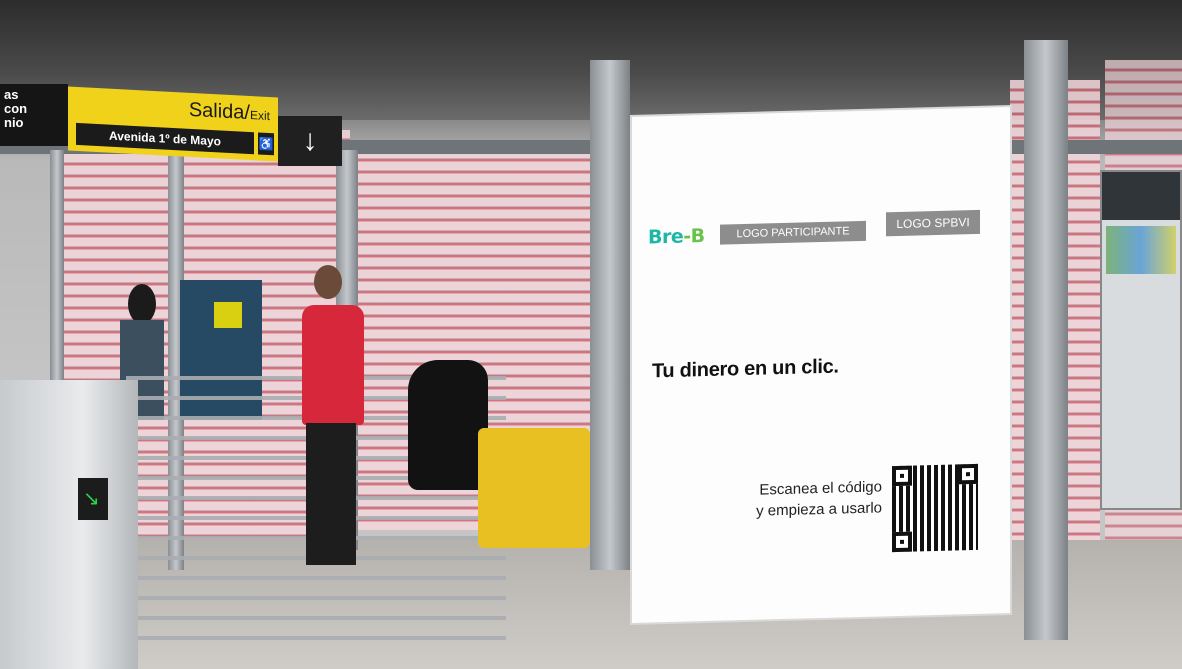 This screenshot has height=669, width=1182. I want to click on trash-bag, so click(448, 425).